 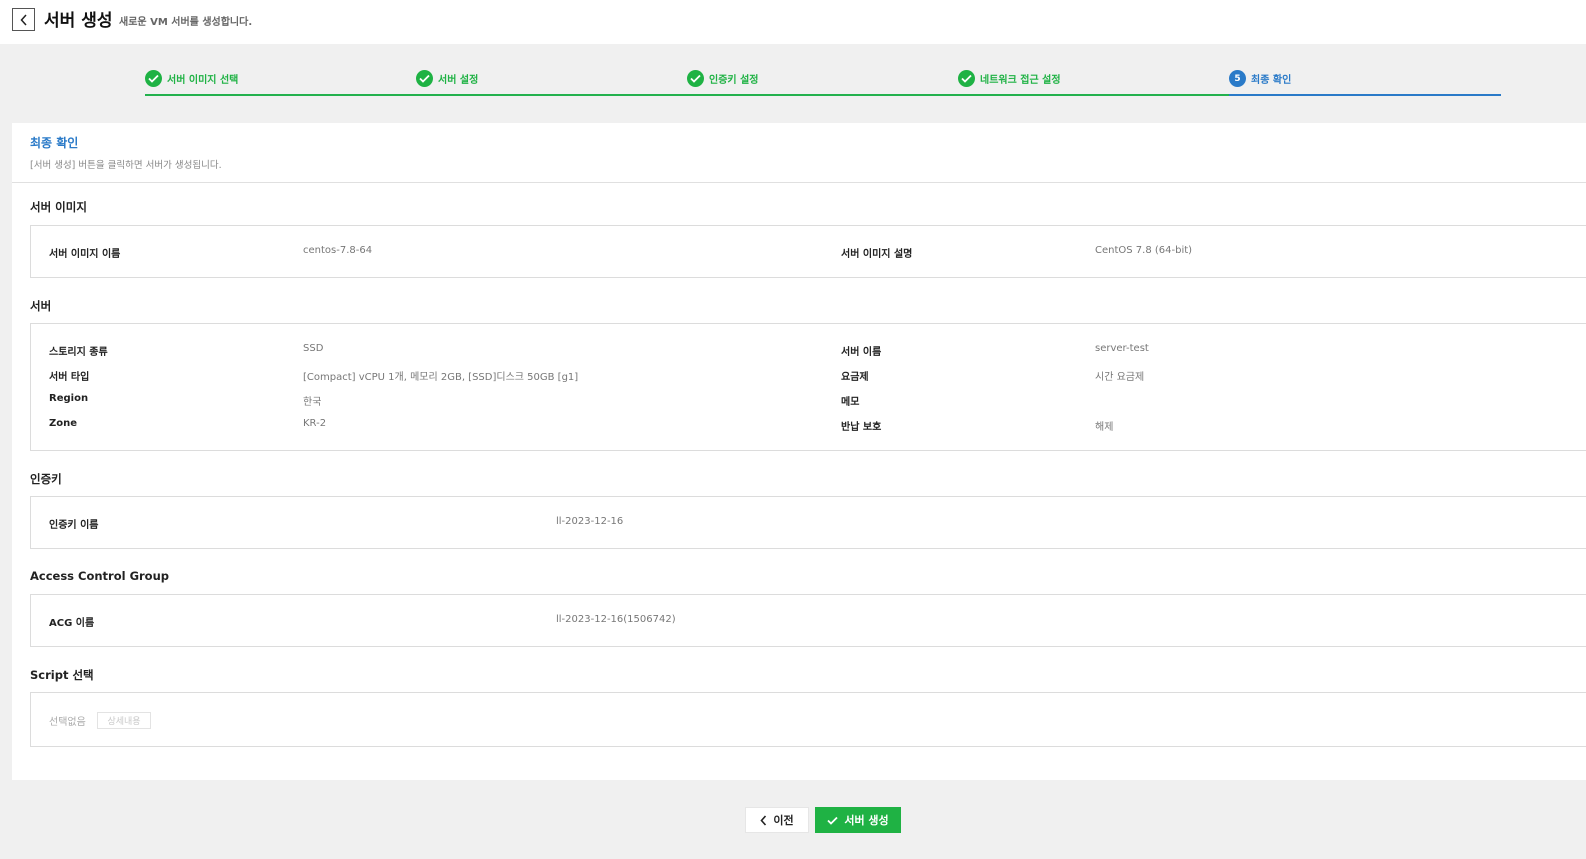 What do you see at coordinates (313, 348) in the screenshot?
I see `storage-type-value: SSD` at bounding box center [313, 348].